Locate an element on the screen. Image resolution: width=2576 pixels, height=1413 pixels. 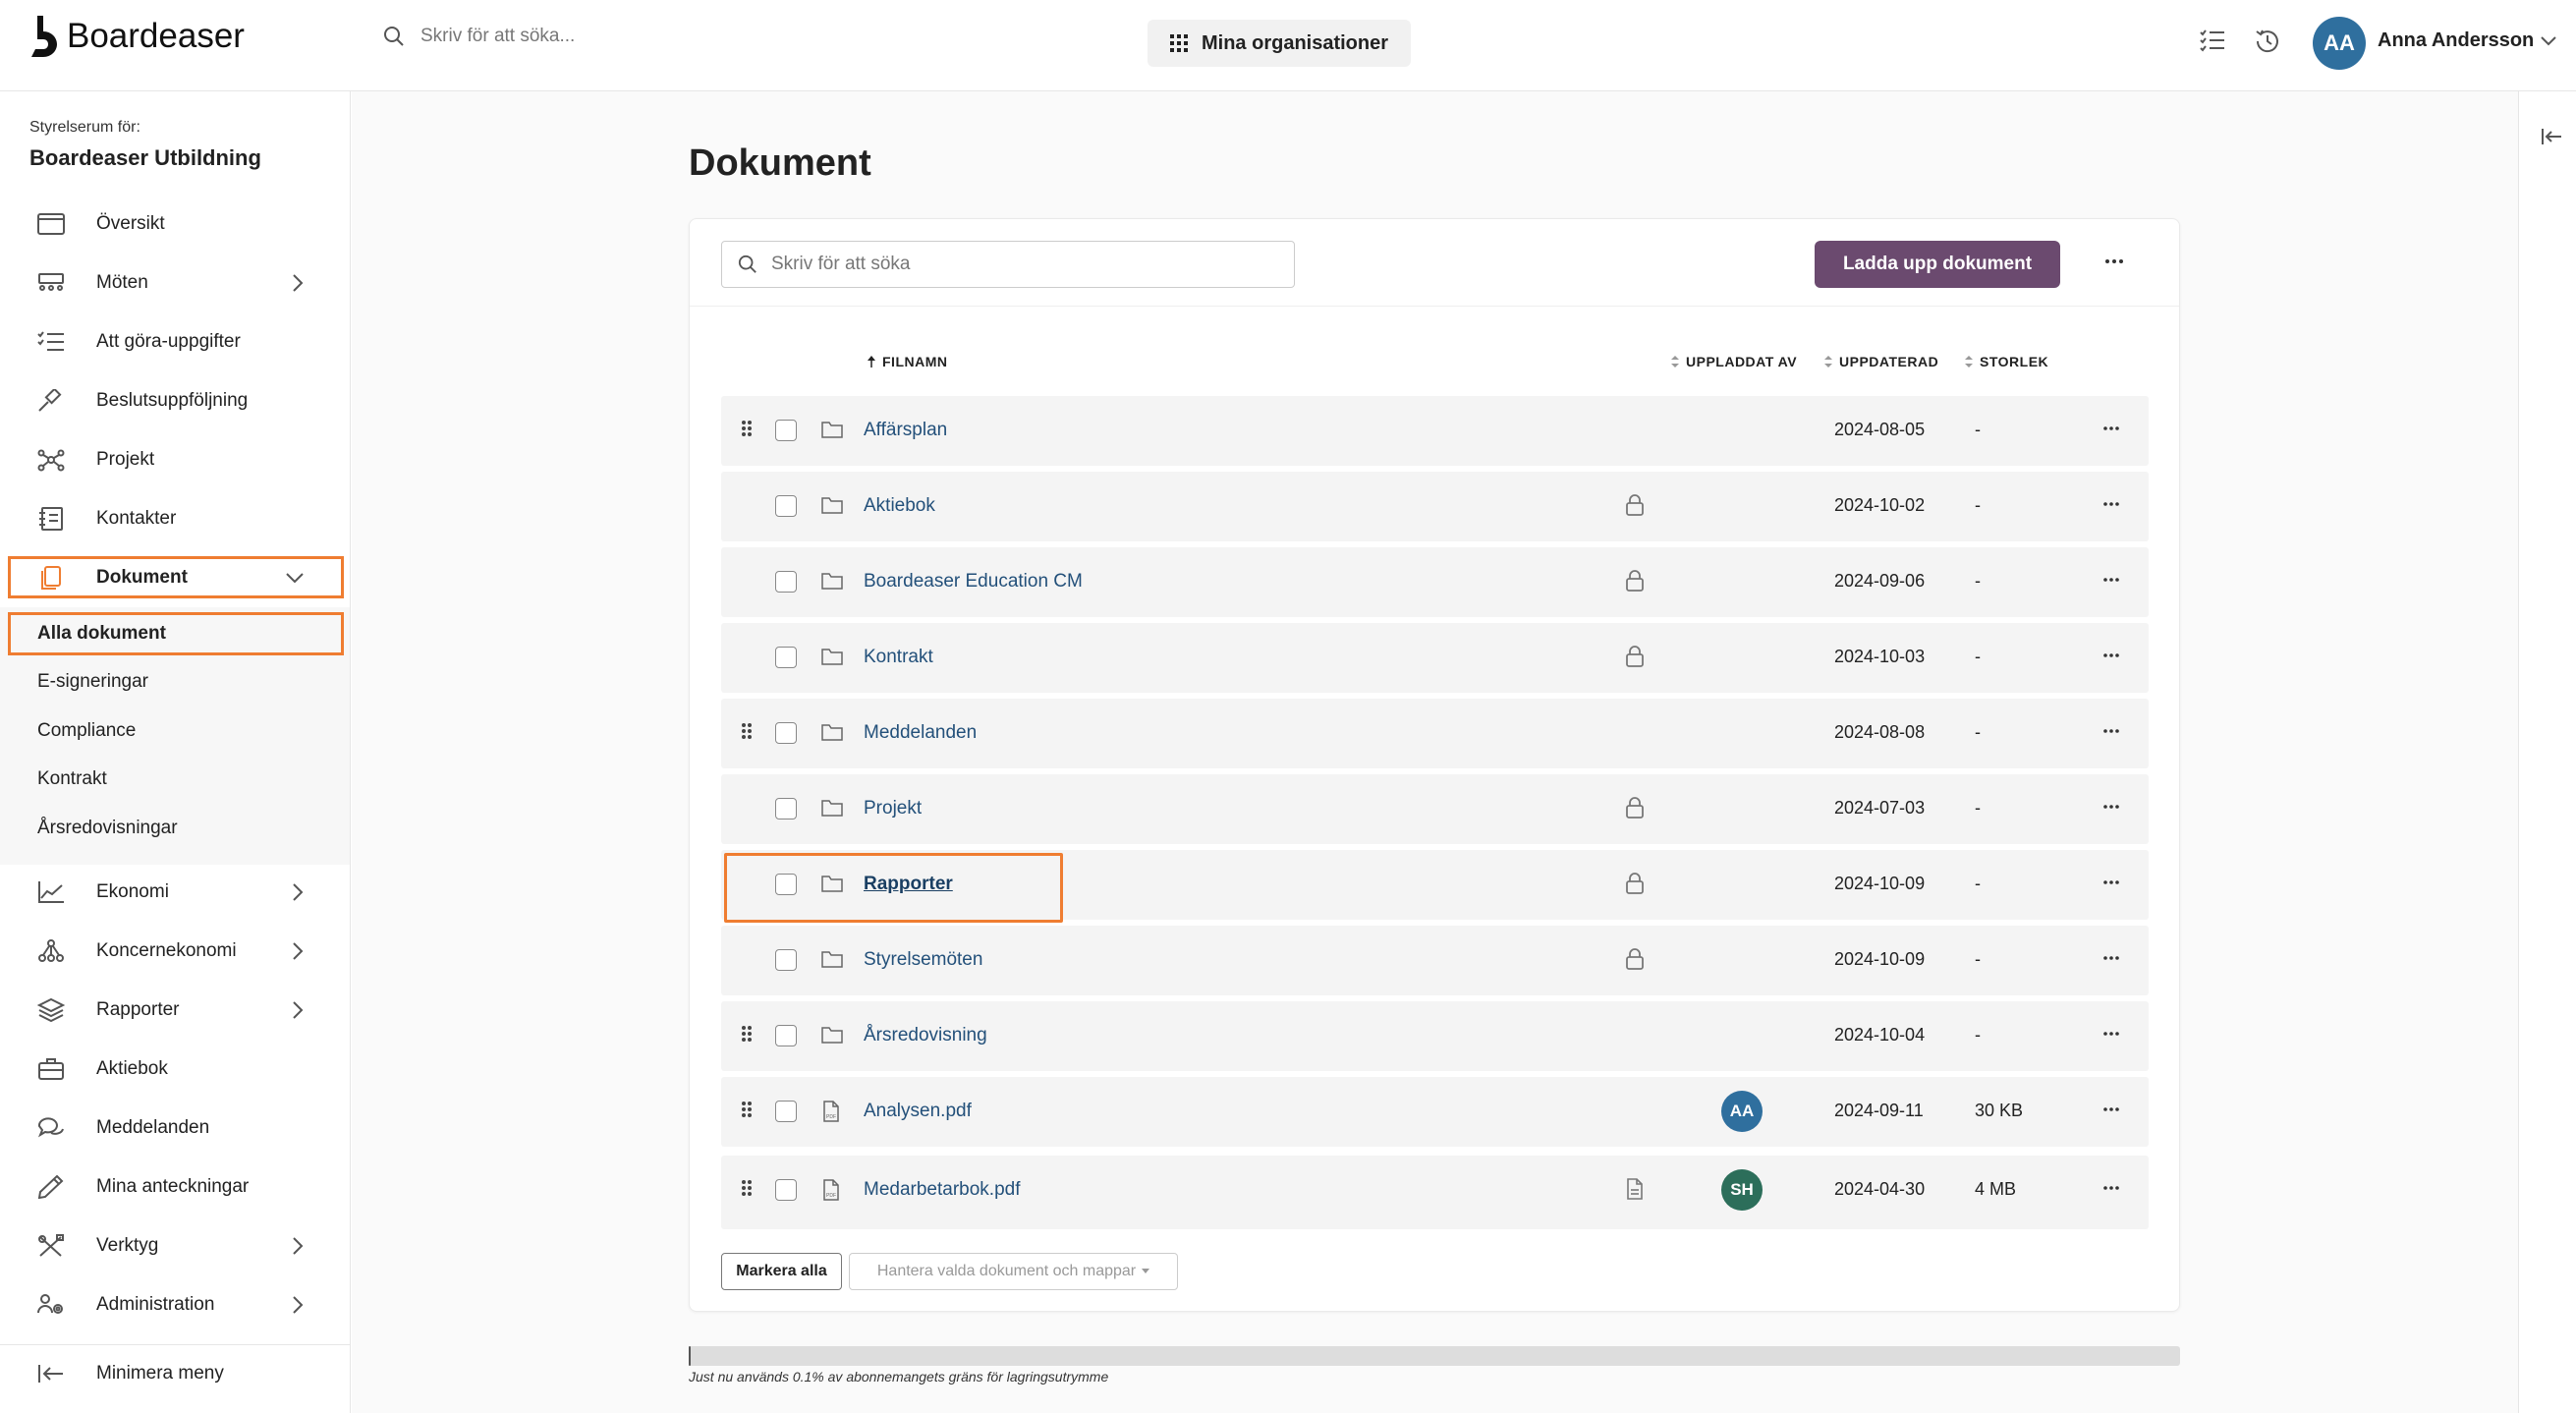
hierarchy-icon is located at coordinates (51, 951).